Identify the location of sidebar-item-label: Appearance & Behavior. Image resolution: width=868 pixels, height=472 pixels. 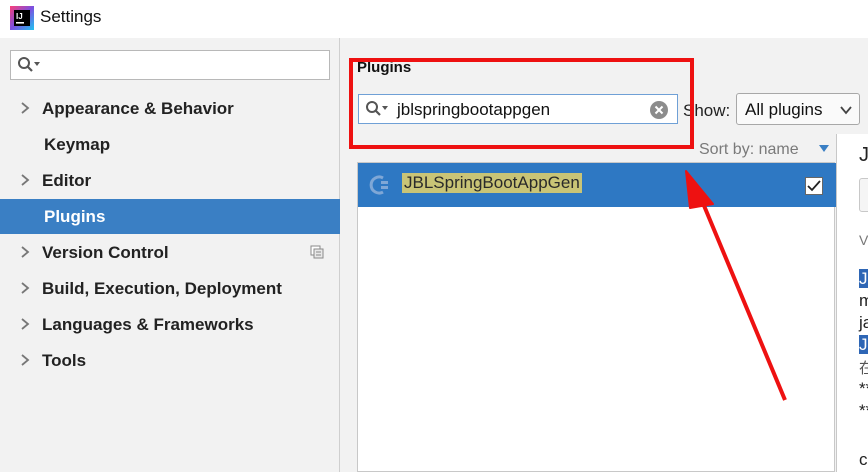
(138, 108).